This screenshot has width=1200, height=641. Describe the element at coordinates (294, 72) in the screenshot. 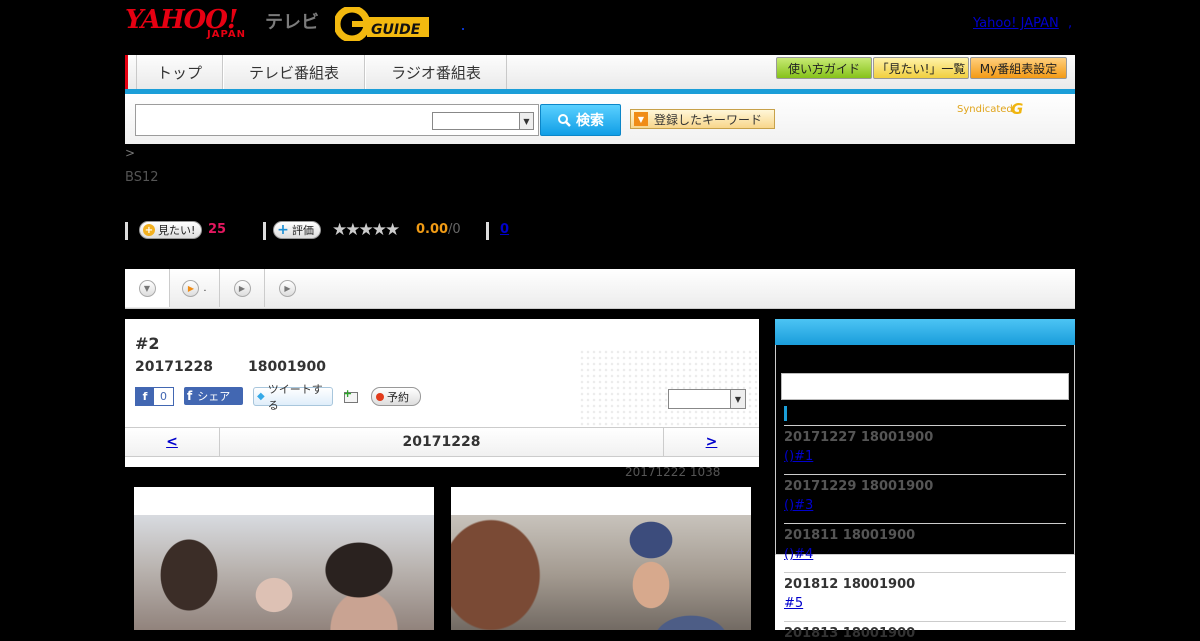

I see `tab-tv-schedule: テレビ番組表` at that location.